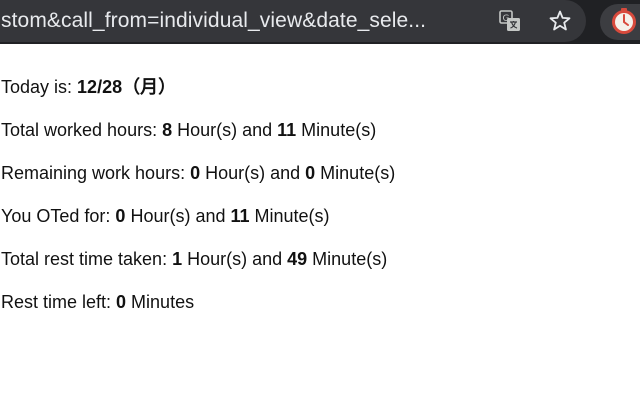  What do you see at coordinates (297, 259) in the screenshot?
I see `rest-minutes-value: 49` at bounding box center [297, 259].